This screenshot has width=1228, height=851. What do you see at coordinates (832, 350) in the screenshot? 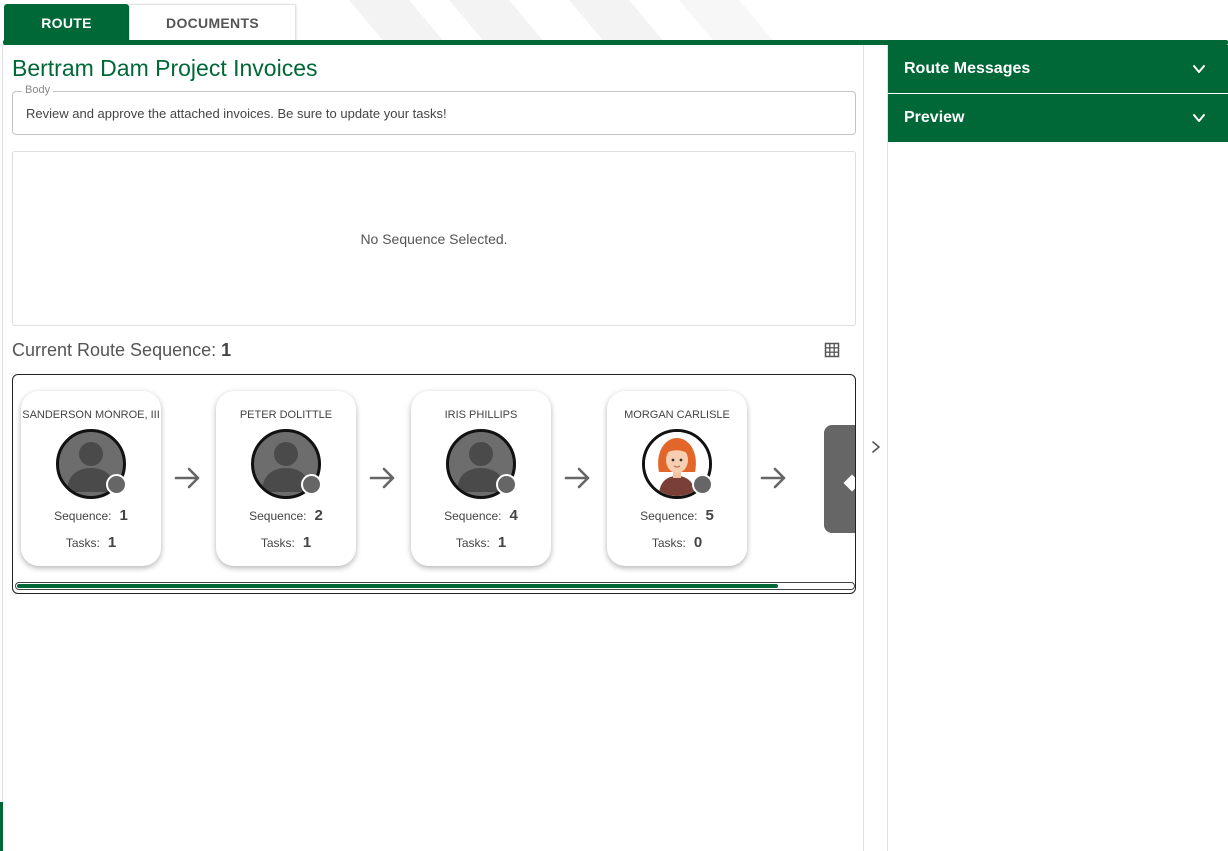
I see `grid-view-icon` at bounding box center [832, 350].